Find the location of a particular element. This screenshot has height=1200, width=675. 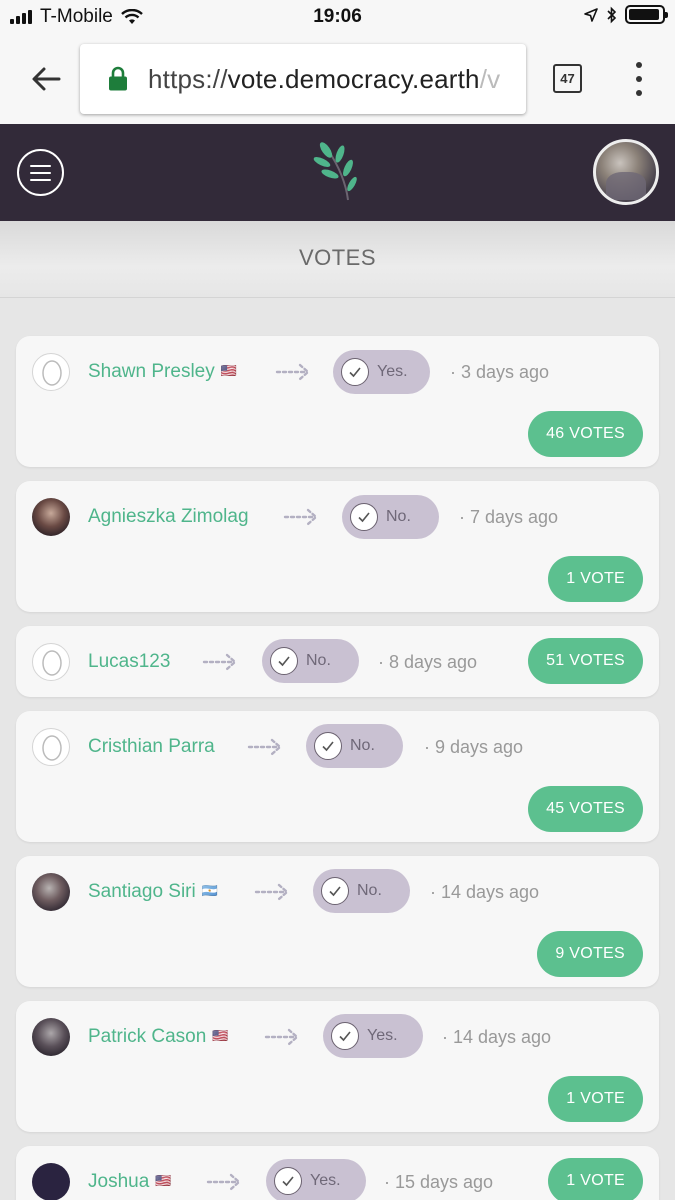

status-bar: T-Mobile 19:06 is located at coordinates (337, 17).